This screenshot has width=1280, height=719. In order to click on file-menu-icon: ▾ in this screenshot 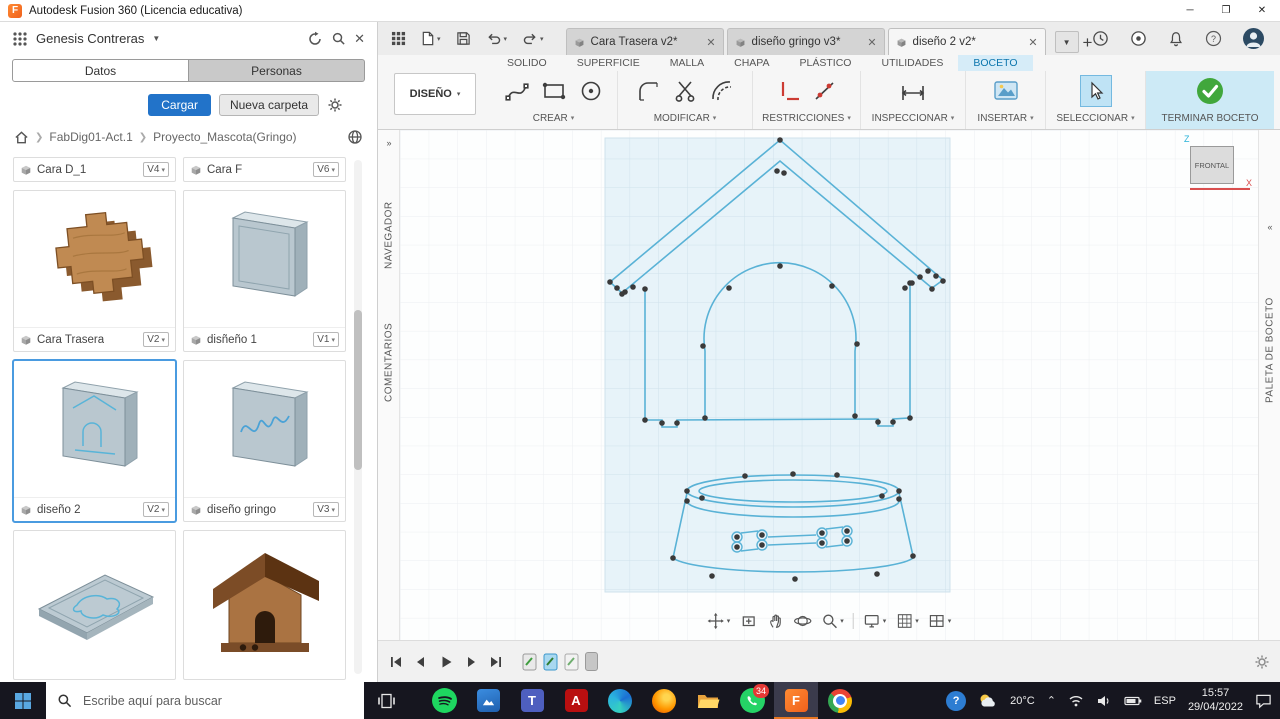, I will do `click(431, 38)`.